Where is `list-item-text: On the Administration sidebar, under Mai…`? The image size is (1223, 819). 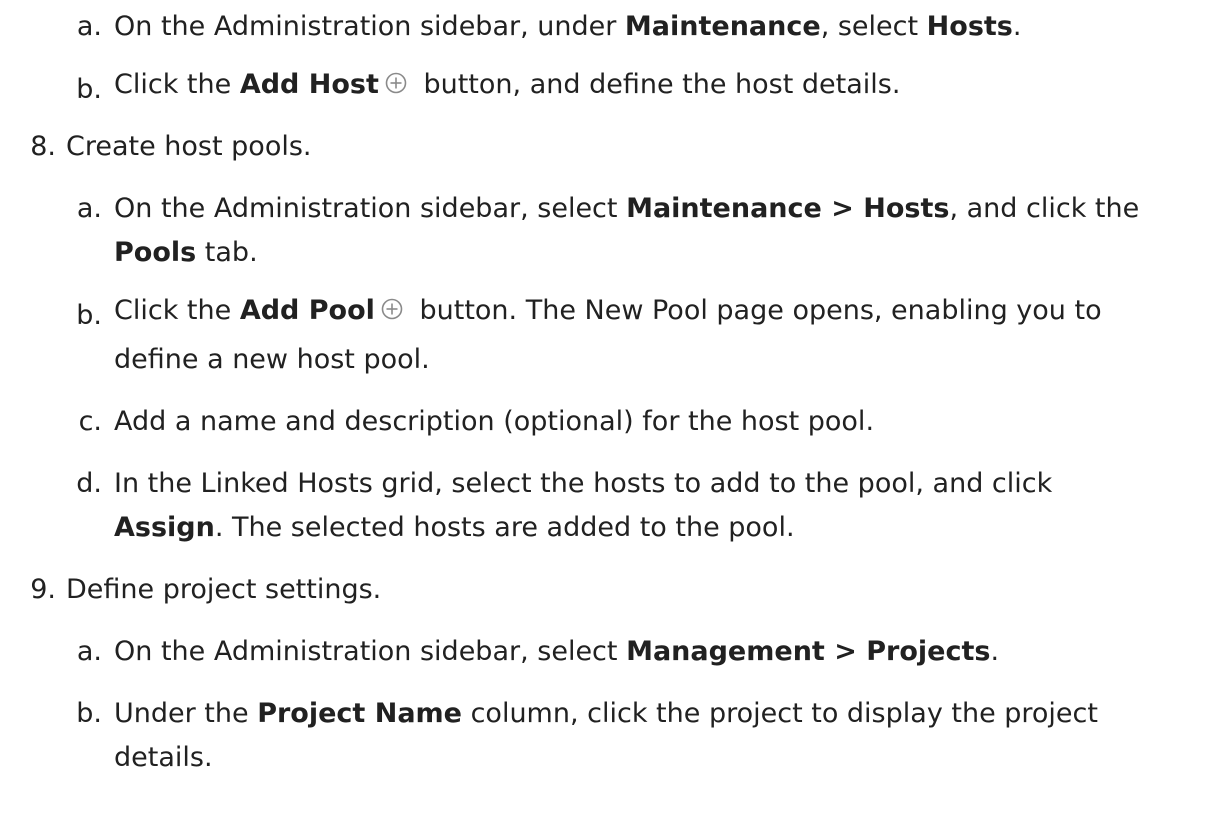 list-item-text: On the Administration sidebar, under Mai… is located at coordinates (568, 26).